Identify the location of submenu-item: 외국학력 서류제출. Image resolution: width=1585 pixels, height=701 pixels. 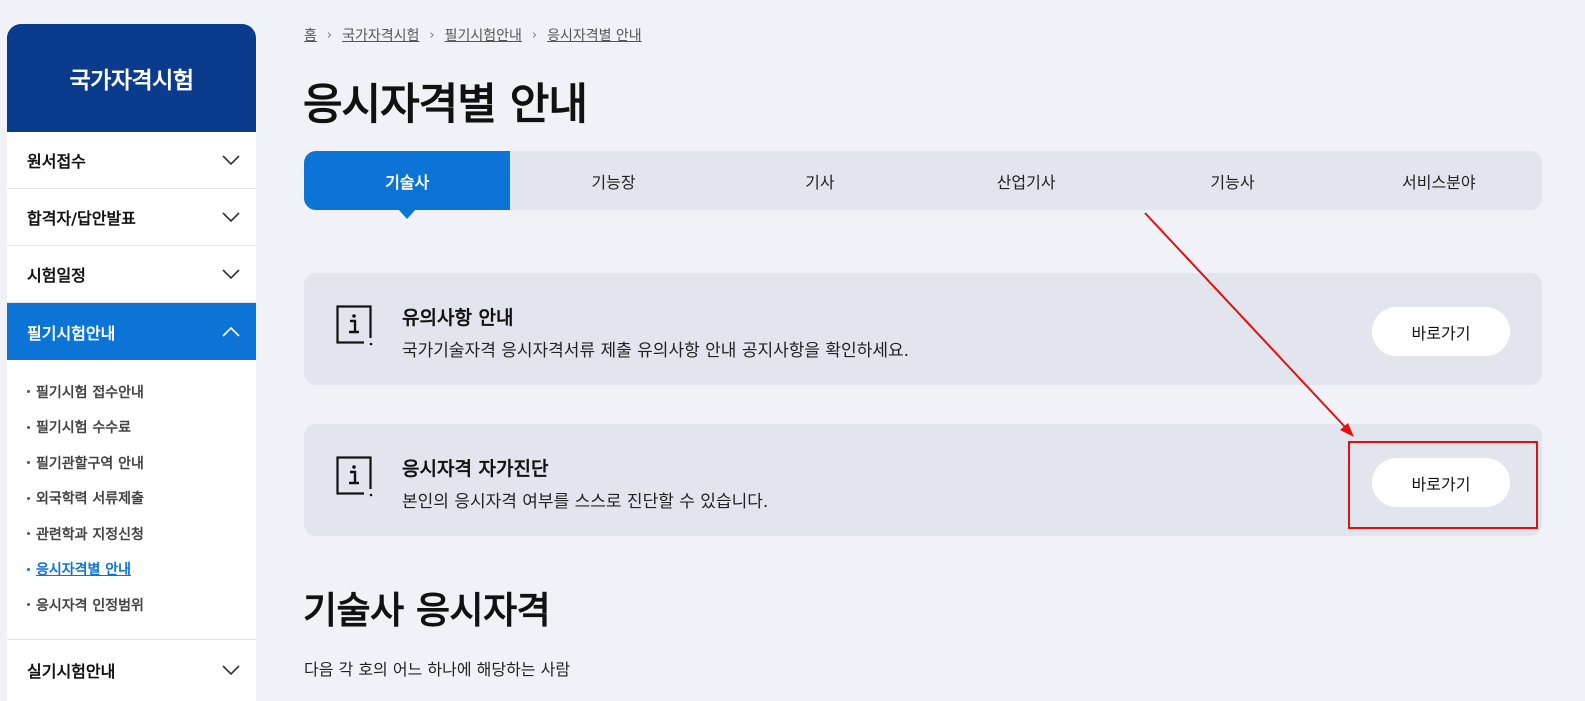
(141, 499).